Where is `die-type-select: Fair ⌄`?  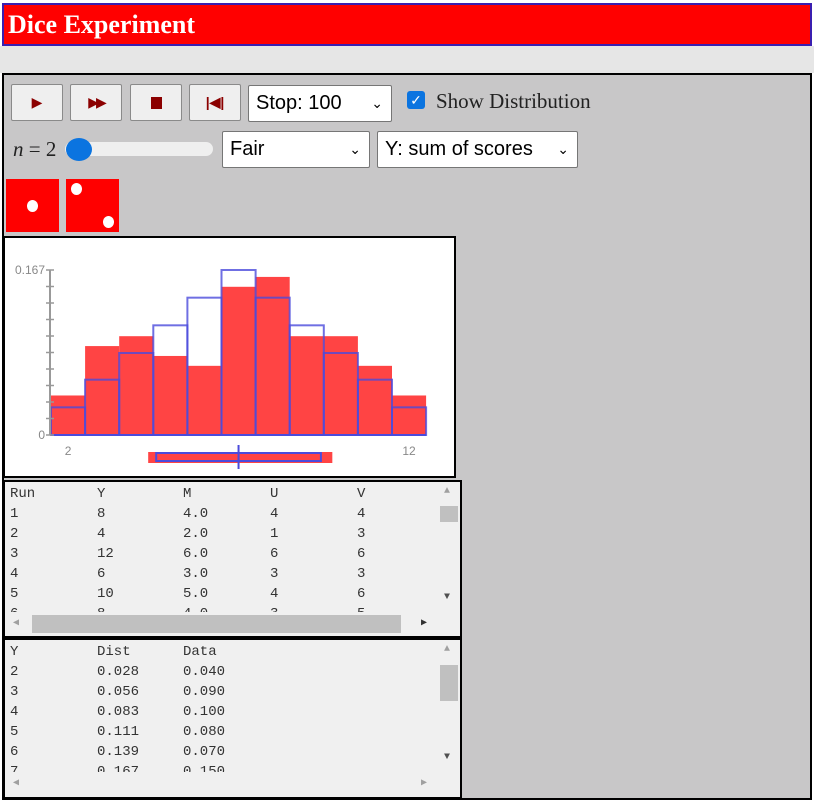 die-type-select: Fair ⌄ is located at coordinates (296, 149).